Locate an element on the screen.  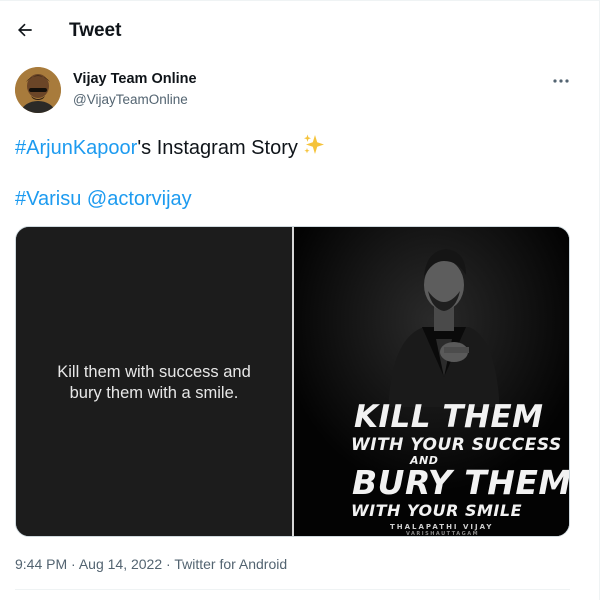
poster-line-1: KILL THEM is located at coordinates (449, 417).